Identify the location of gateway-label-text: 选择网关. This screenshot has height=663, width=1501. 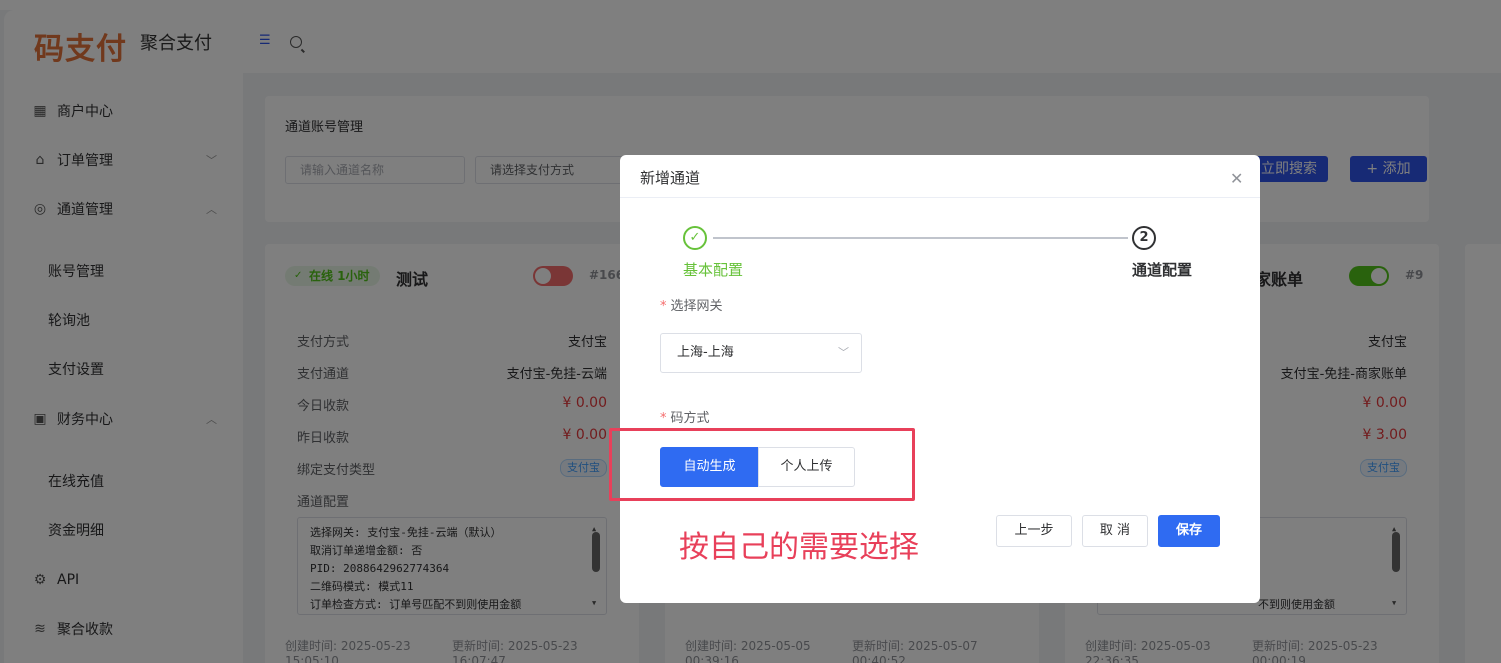
(696, 306).